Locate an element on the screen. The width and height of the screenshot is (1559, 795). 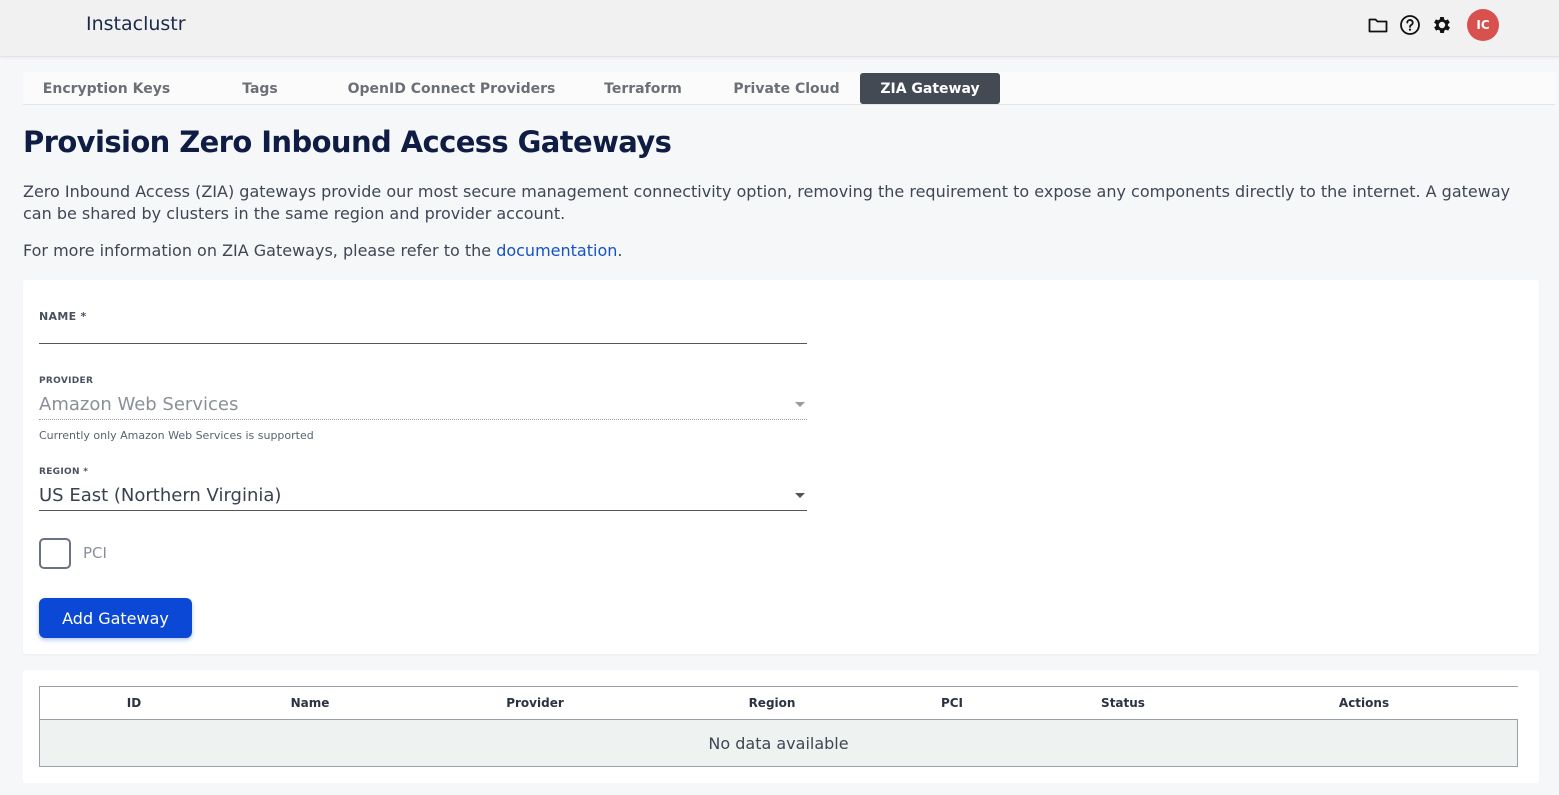
pci-checkbox is located at coordinates (55, 553).